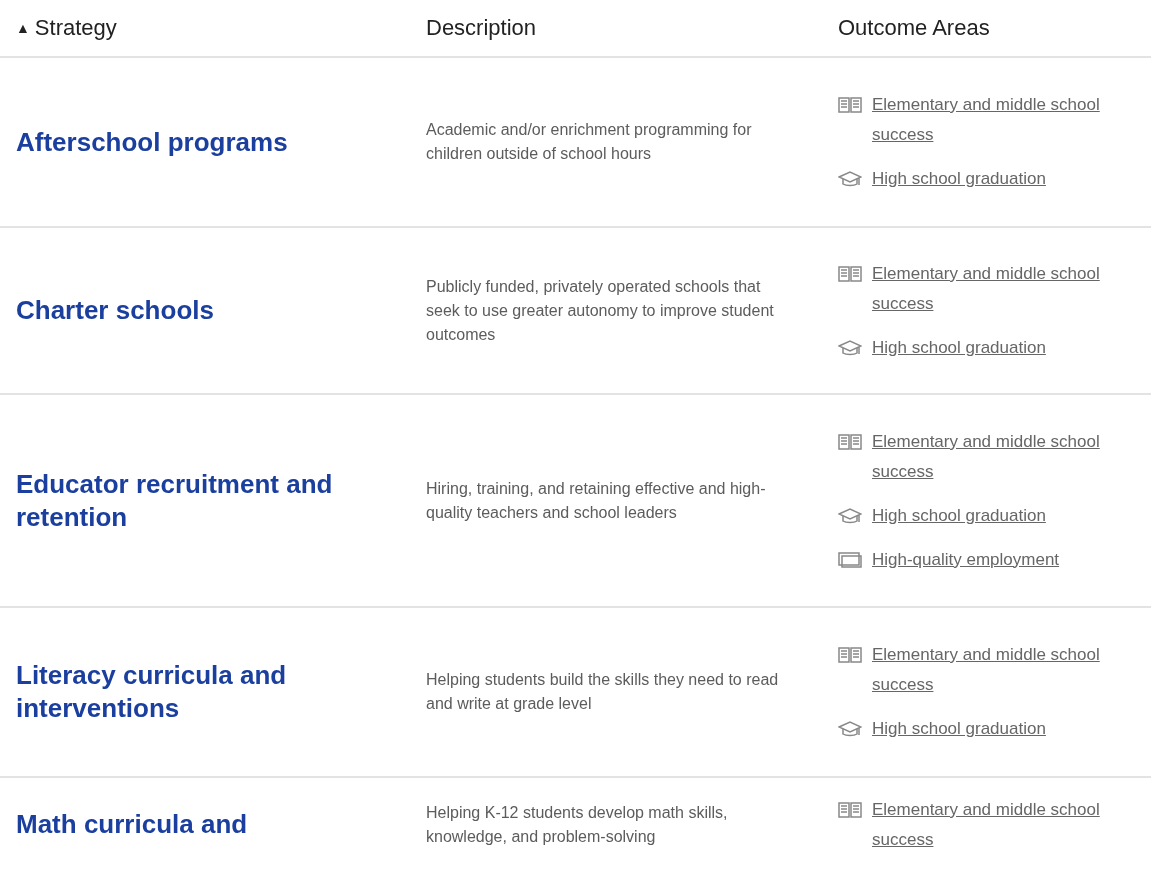  Describe the element at coordinates (600, 310) in the screenshot. I see `strategy-description: Publicly funded, privately operated schools that seek to use greater autonomy to improve student outcomes` at that location.